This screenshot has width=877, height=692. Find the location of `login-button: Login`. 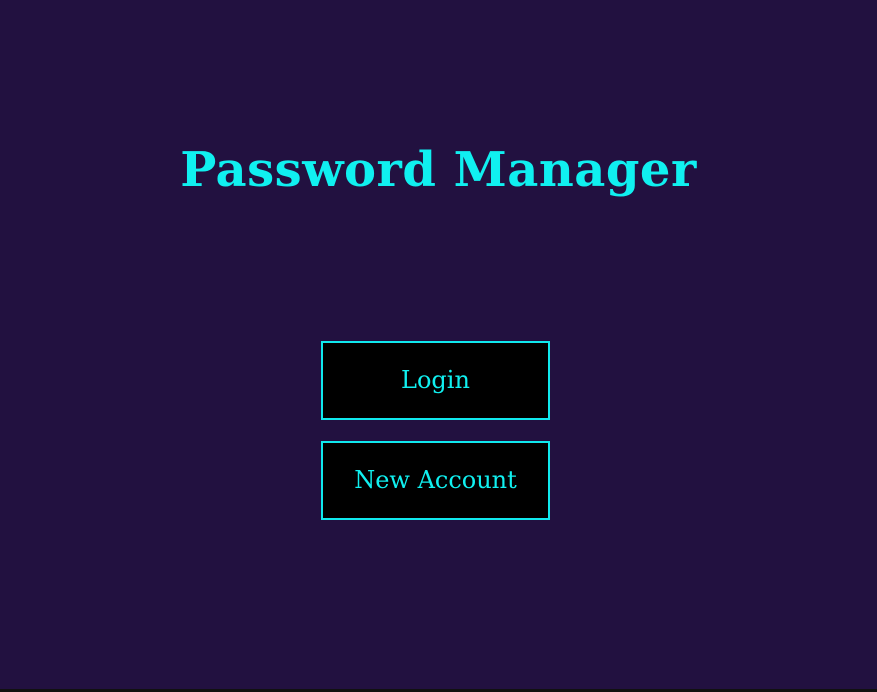

login-button: Login is located at coordinates (435, 380).